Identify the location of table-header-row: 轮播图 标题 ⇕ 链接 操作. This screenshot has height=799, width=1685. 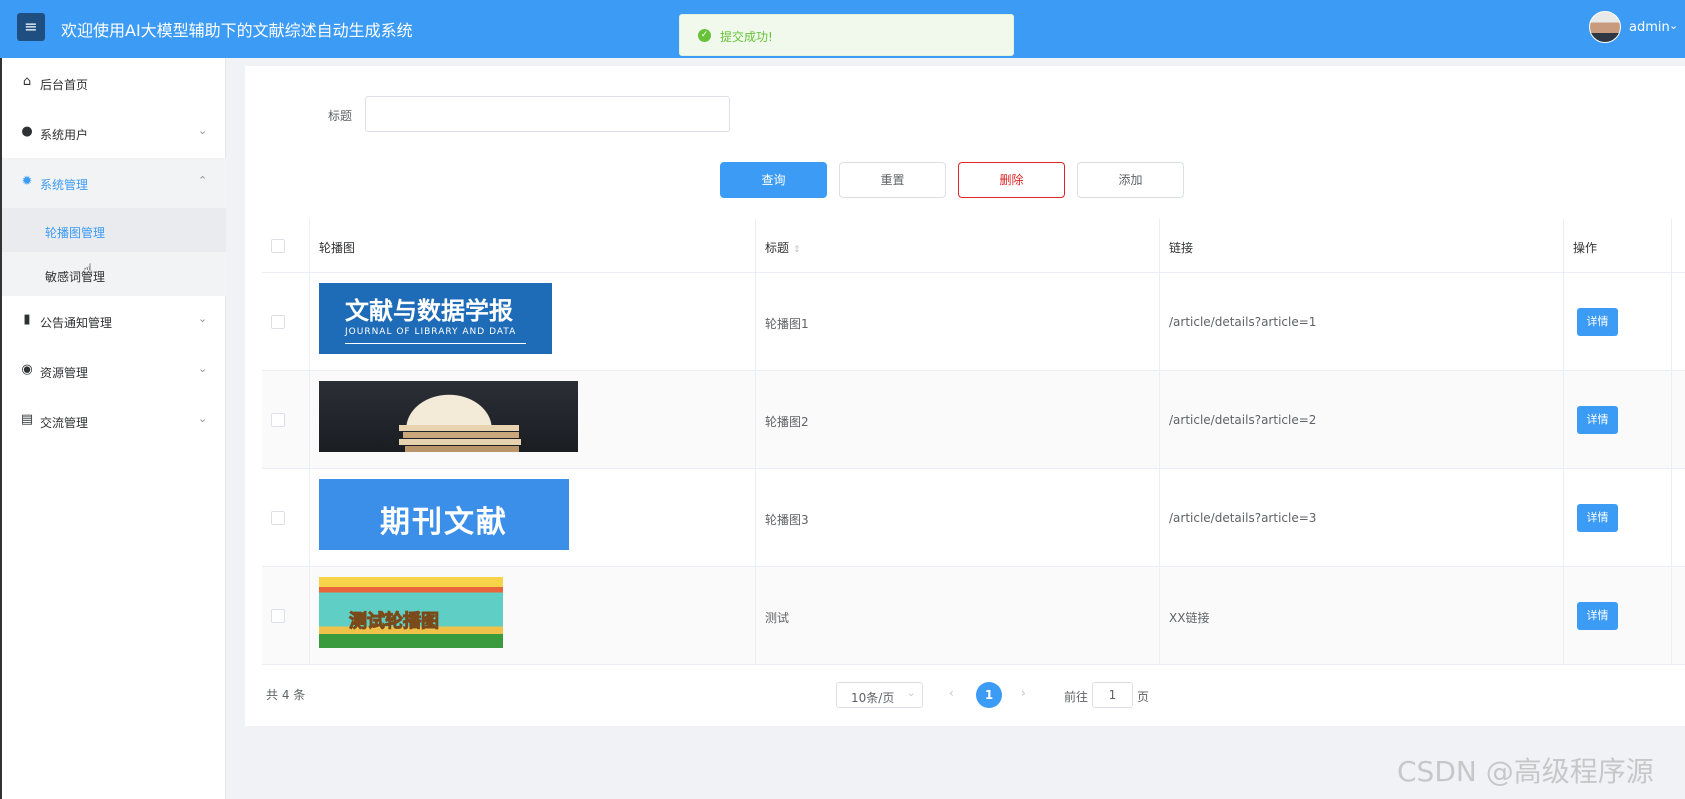
(973, 246).